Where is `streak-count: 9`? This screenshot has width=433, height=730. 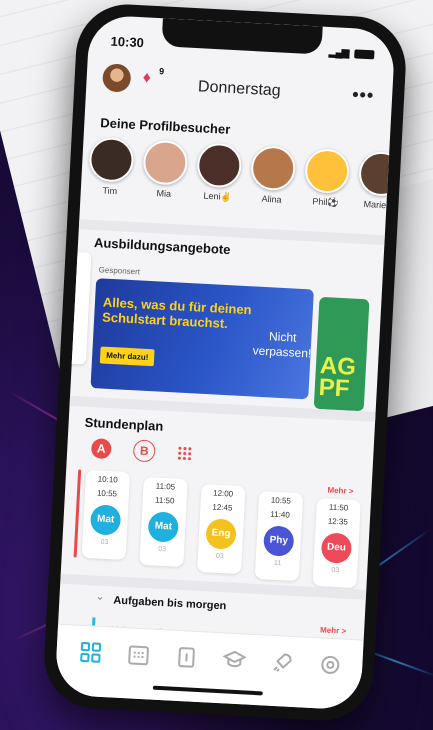
streak-count: 9 is located at coordinates (161, 71).